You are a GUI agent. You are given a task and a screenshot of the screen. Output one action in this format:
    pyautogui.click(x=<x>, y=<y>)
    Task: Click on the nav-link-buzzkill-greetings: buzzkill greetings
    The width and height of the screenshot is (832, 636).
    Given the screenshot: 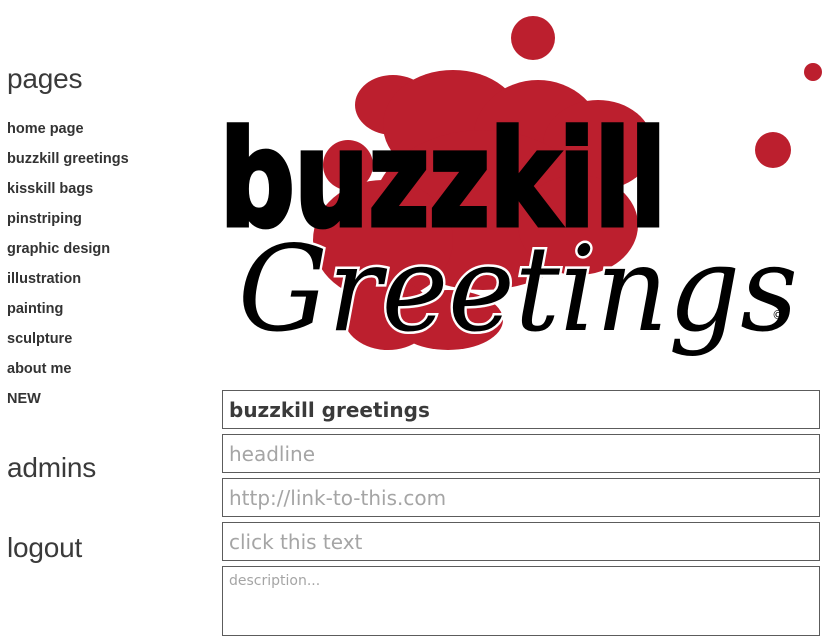 What is the action you would take?
    pyautogui.click(x=68, y=159)
    